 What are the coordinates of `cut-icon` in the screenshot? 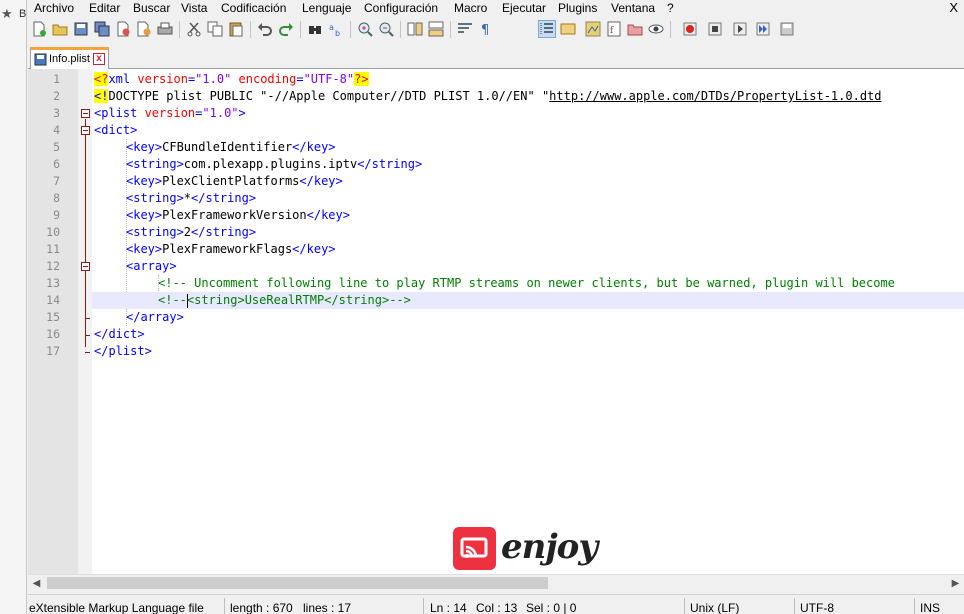 It's located at (194, 29).